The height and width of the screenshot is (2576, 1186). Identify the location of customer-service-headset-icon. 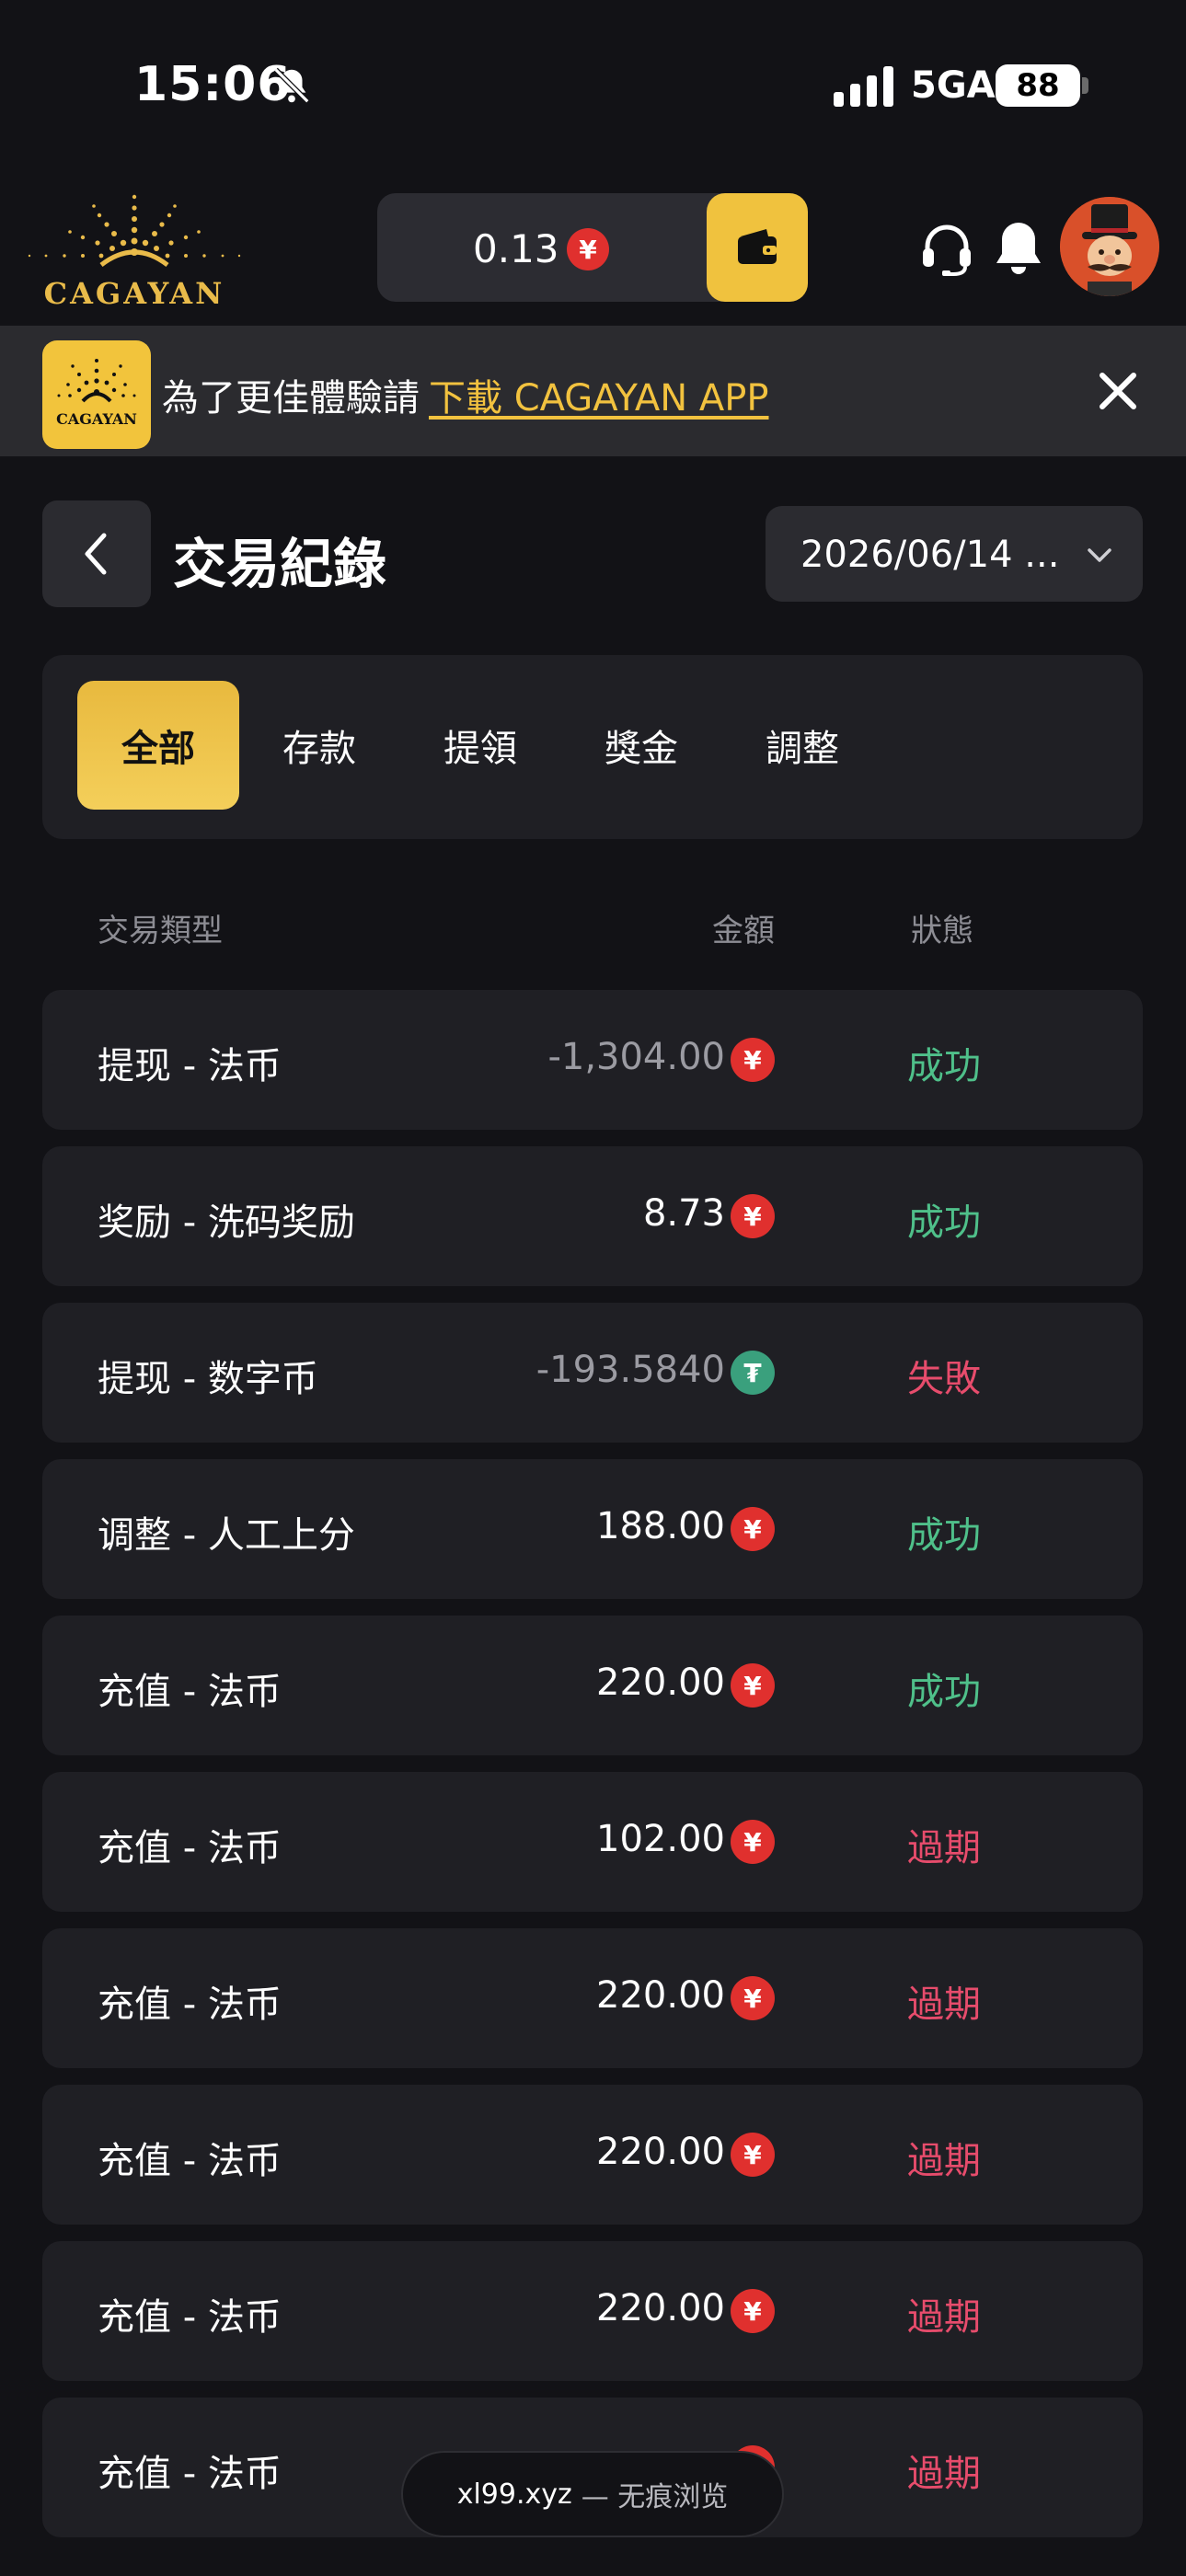
(946, 249).